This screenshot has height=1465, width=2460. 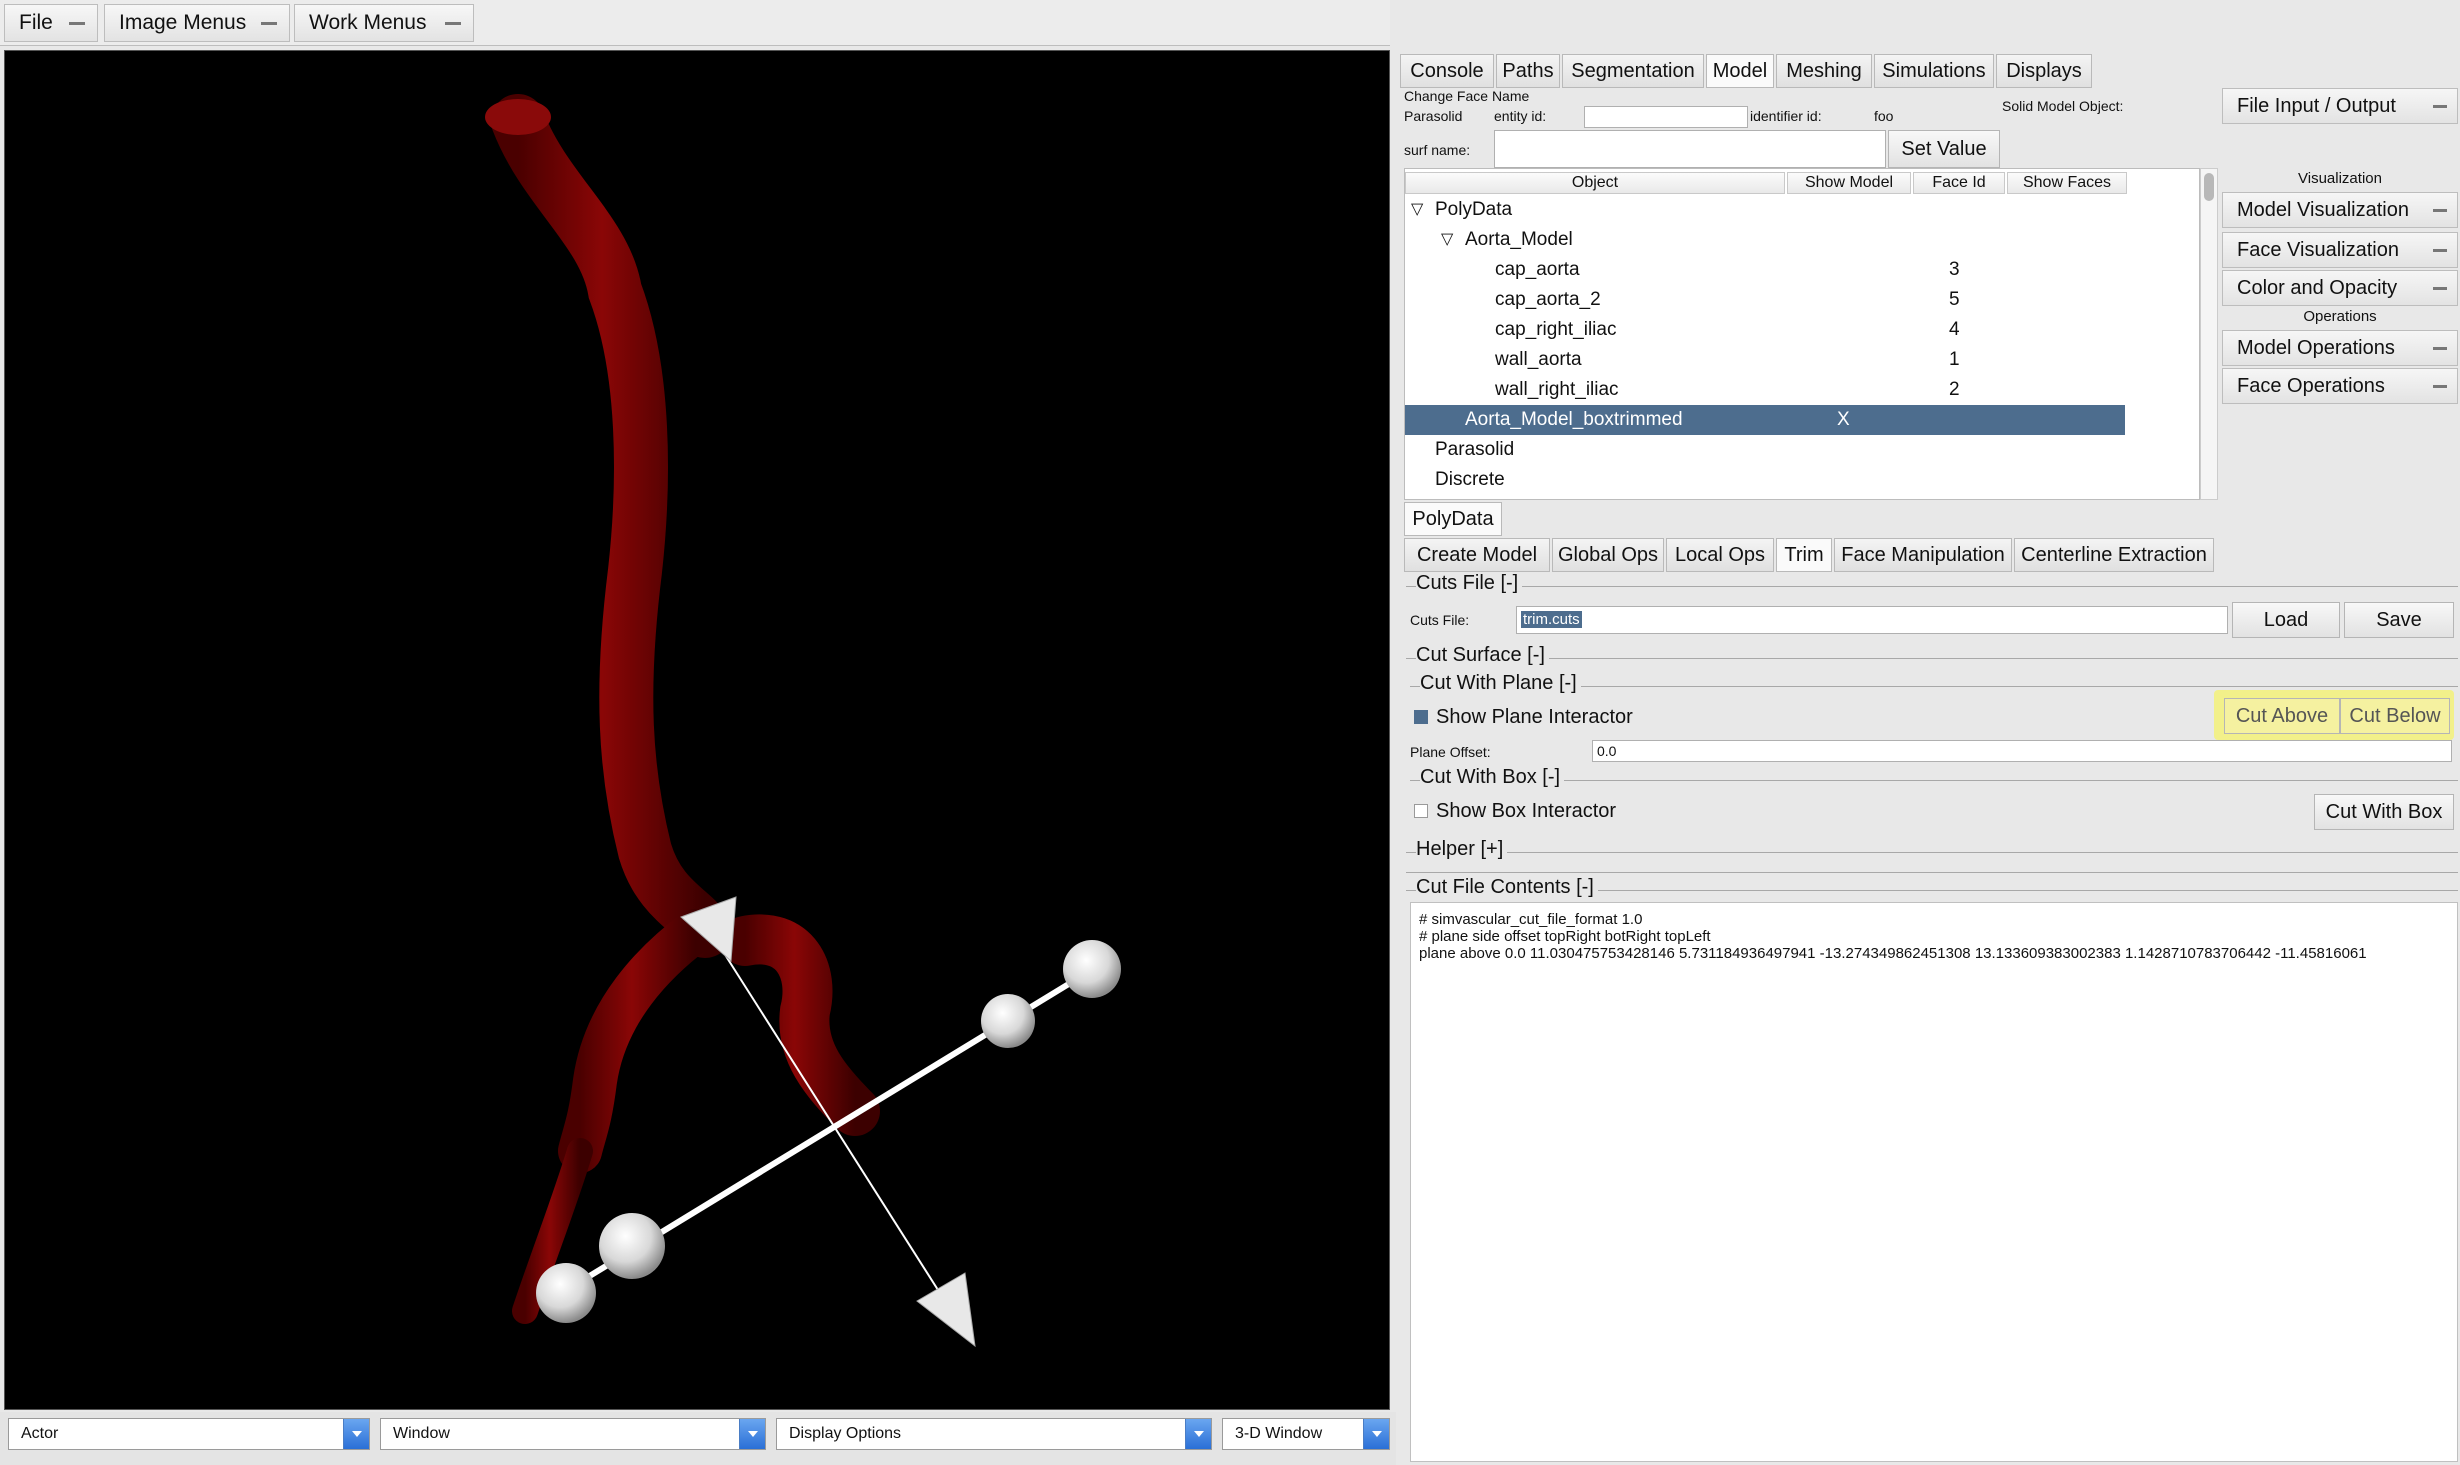 What do you see at coordinates (2022, 751) in the screenshot?
I see `plane-offset-input: 0.0` at bounding box center [2022, 751].